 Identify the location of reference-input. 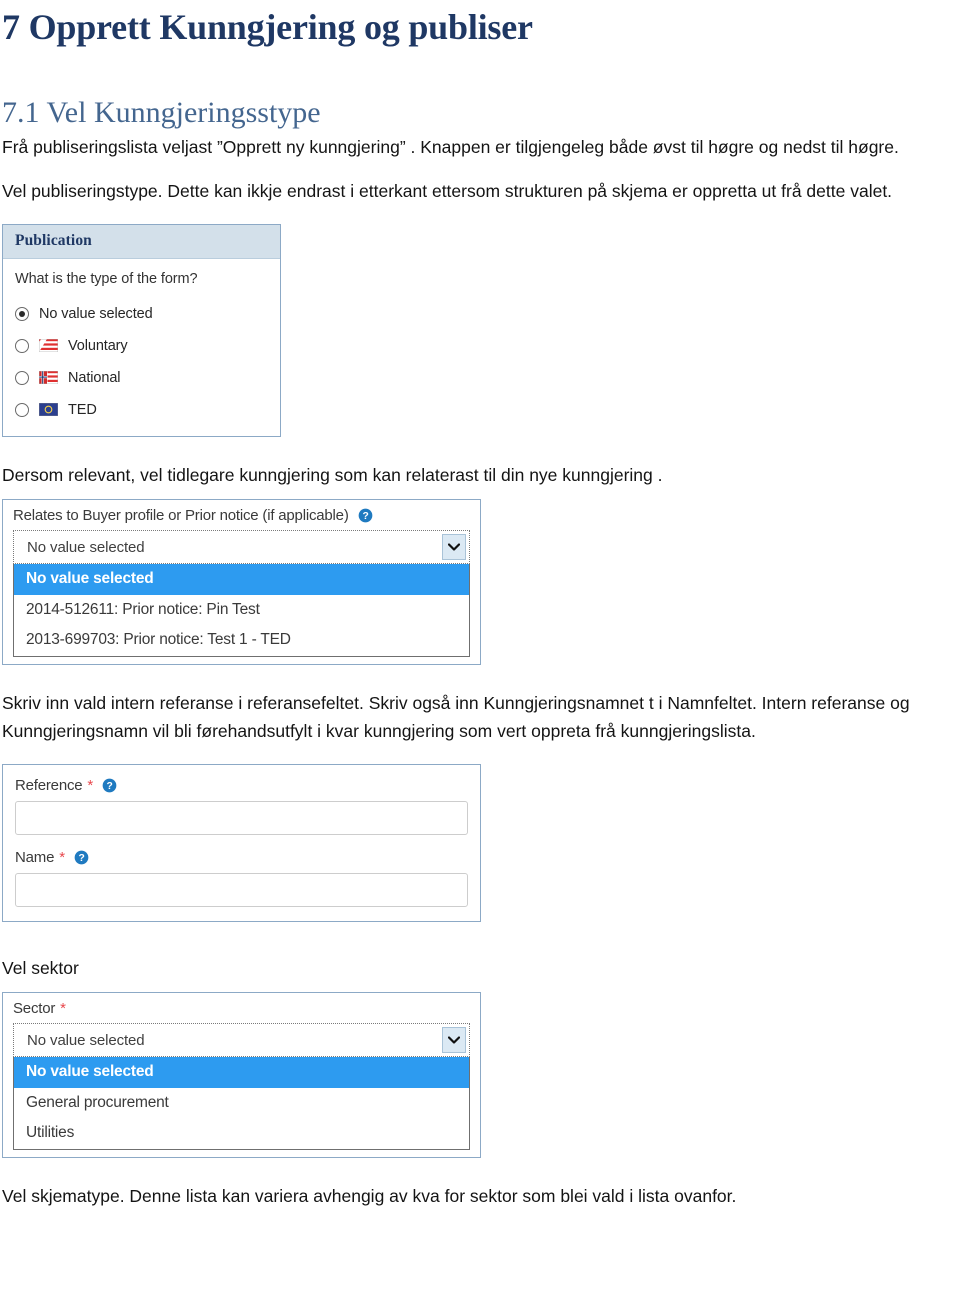
(241, 817).